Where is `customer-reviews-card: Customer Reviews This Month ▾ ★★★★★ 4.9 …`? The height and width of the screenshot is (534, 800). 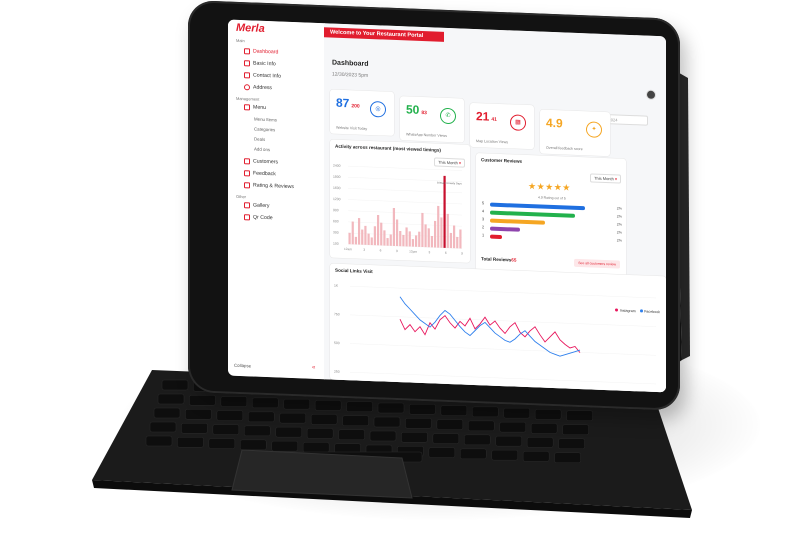
customer-reviews-card: Customer Reviews This Month ▾ ★★★★★ 4.9 … is located at coordinates (551, 215).